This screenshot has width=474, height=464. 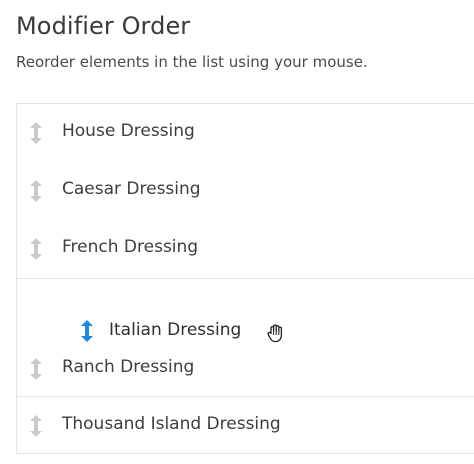 I want to click on list-item-label: French Dressing, so click(x=130, y=247).